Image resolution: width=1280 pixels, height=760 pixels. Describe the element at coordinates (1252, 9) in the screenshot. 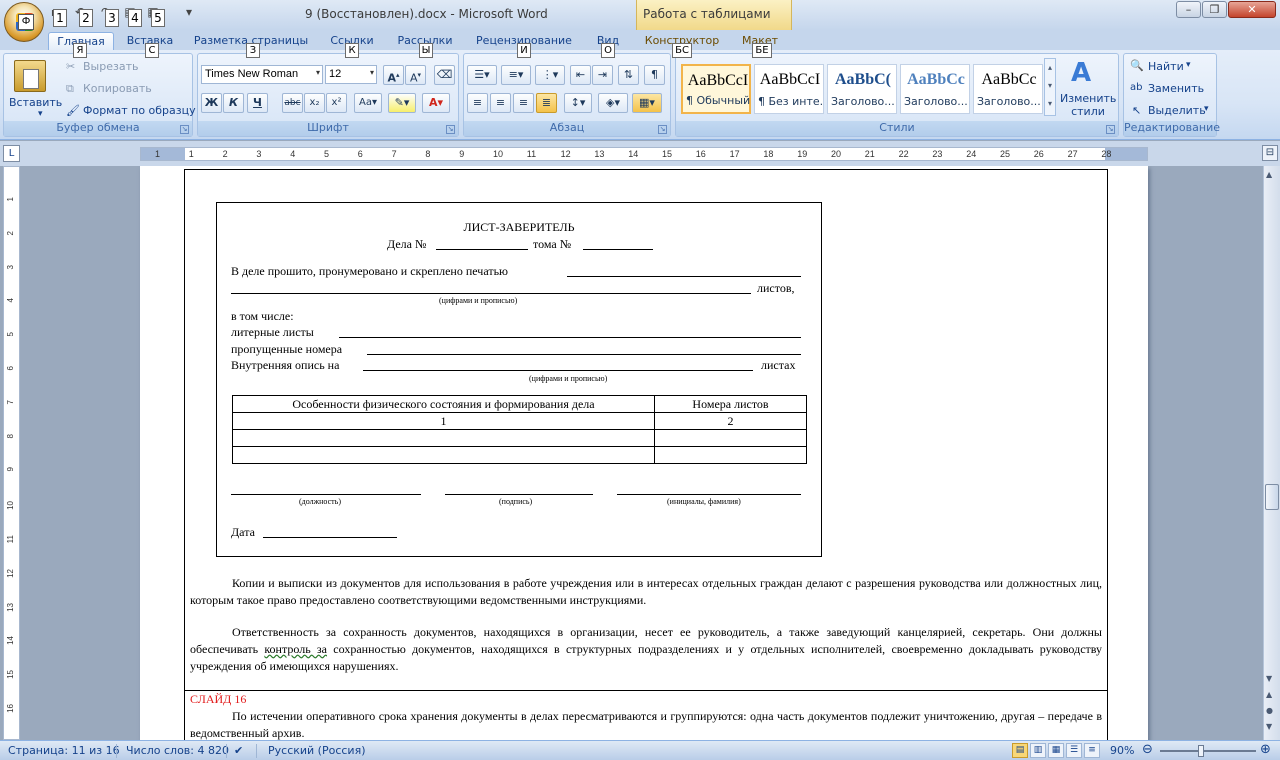

I see `close-button: ✕` at that location.